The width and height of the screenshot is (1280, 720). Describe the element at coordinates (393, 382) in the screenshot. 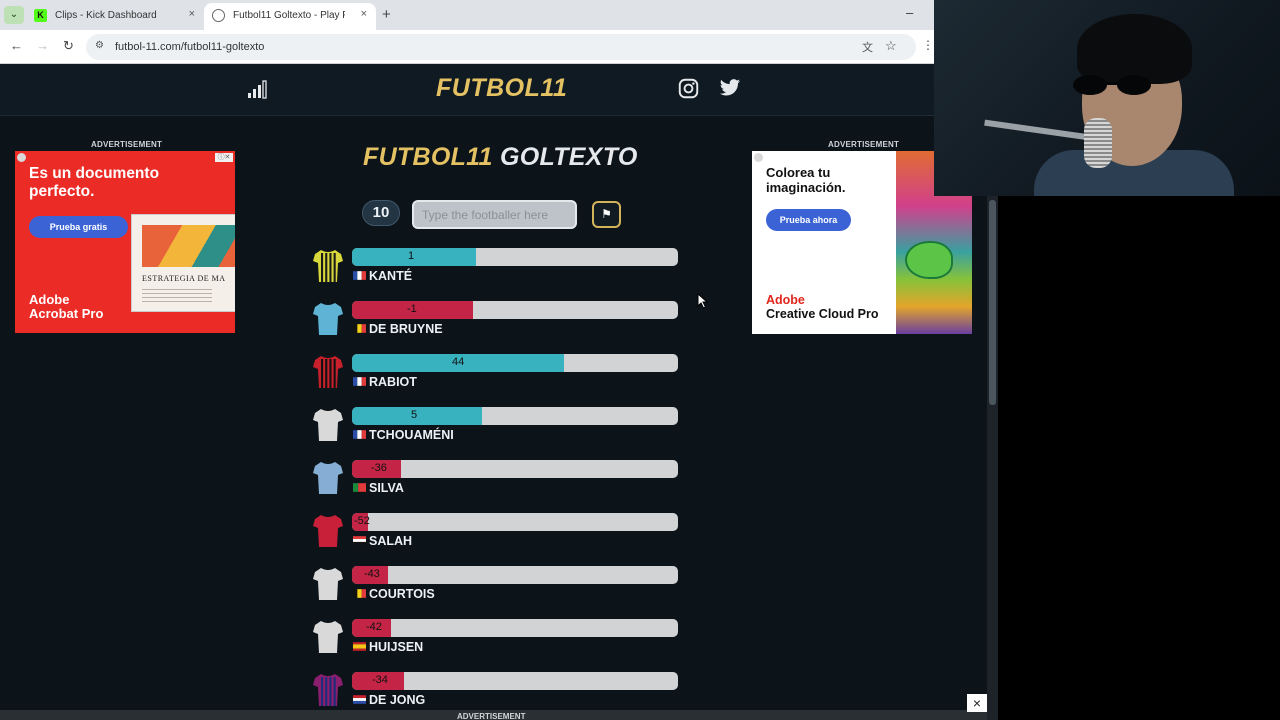

I see `player-name: RABIOT` at that location.